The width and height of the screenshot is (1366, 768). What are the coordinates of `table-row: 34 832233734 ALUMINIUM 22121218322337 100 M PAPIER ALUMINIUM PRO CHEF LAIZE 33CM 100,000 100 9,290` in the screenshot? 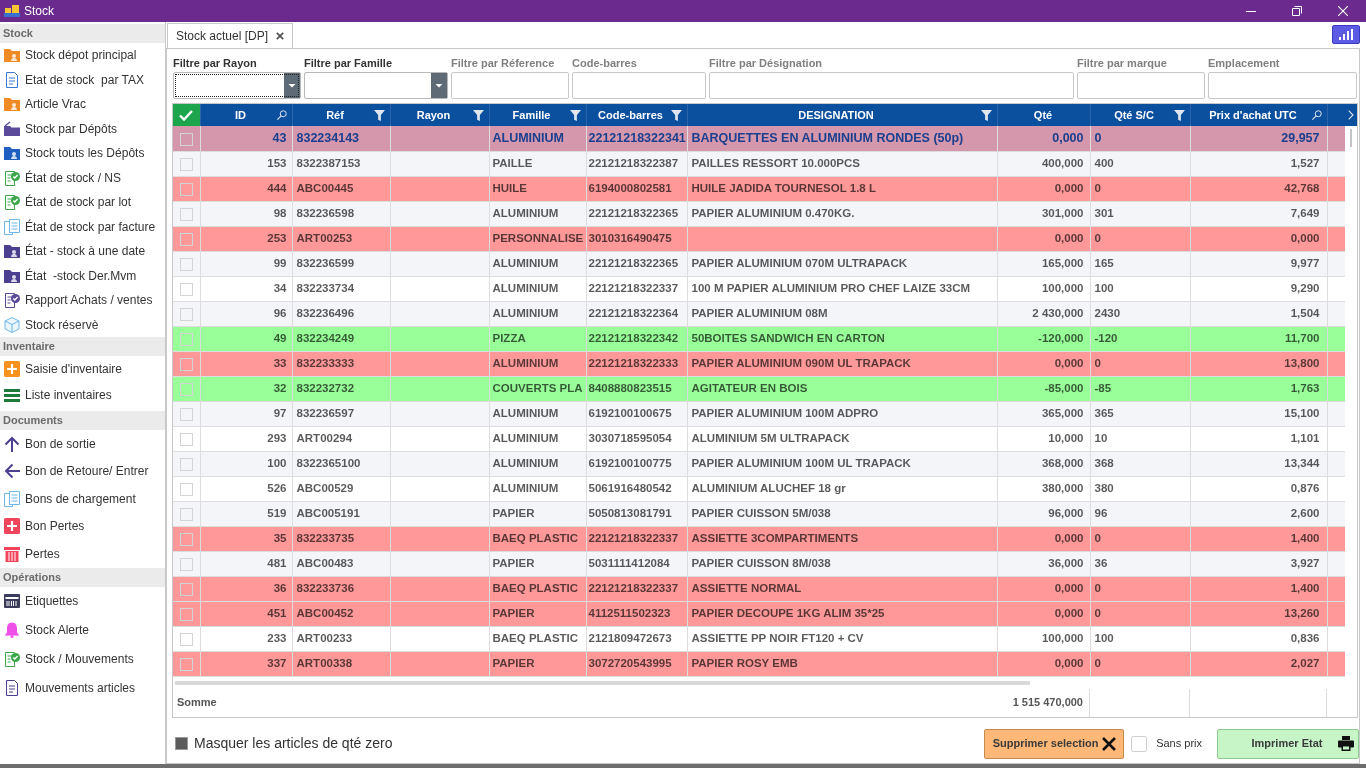 It's located at (759, 288).